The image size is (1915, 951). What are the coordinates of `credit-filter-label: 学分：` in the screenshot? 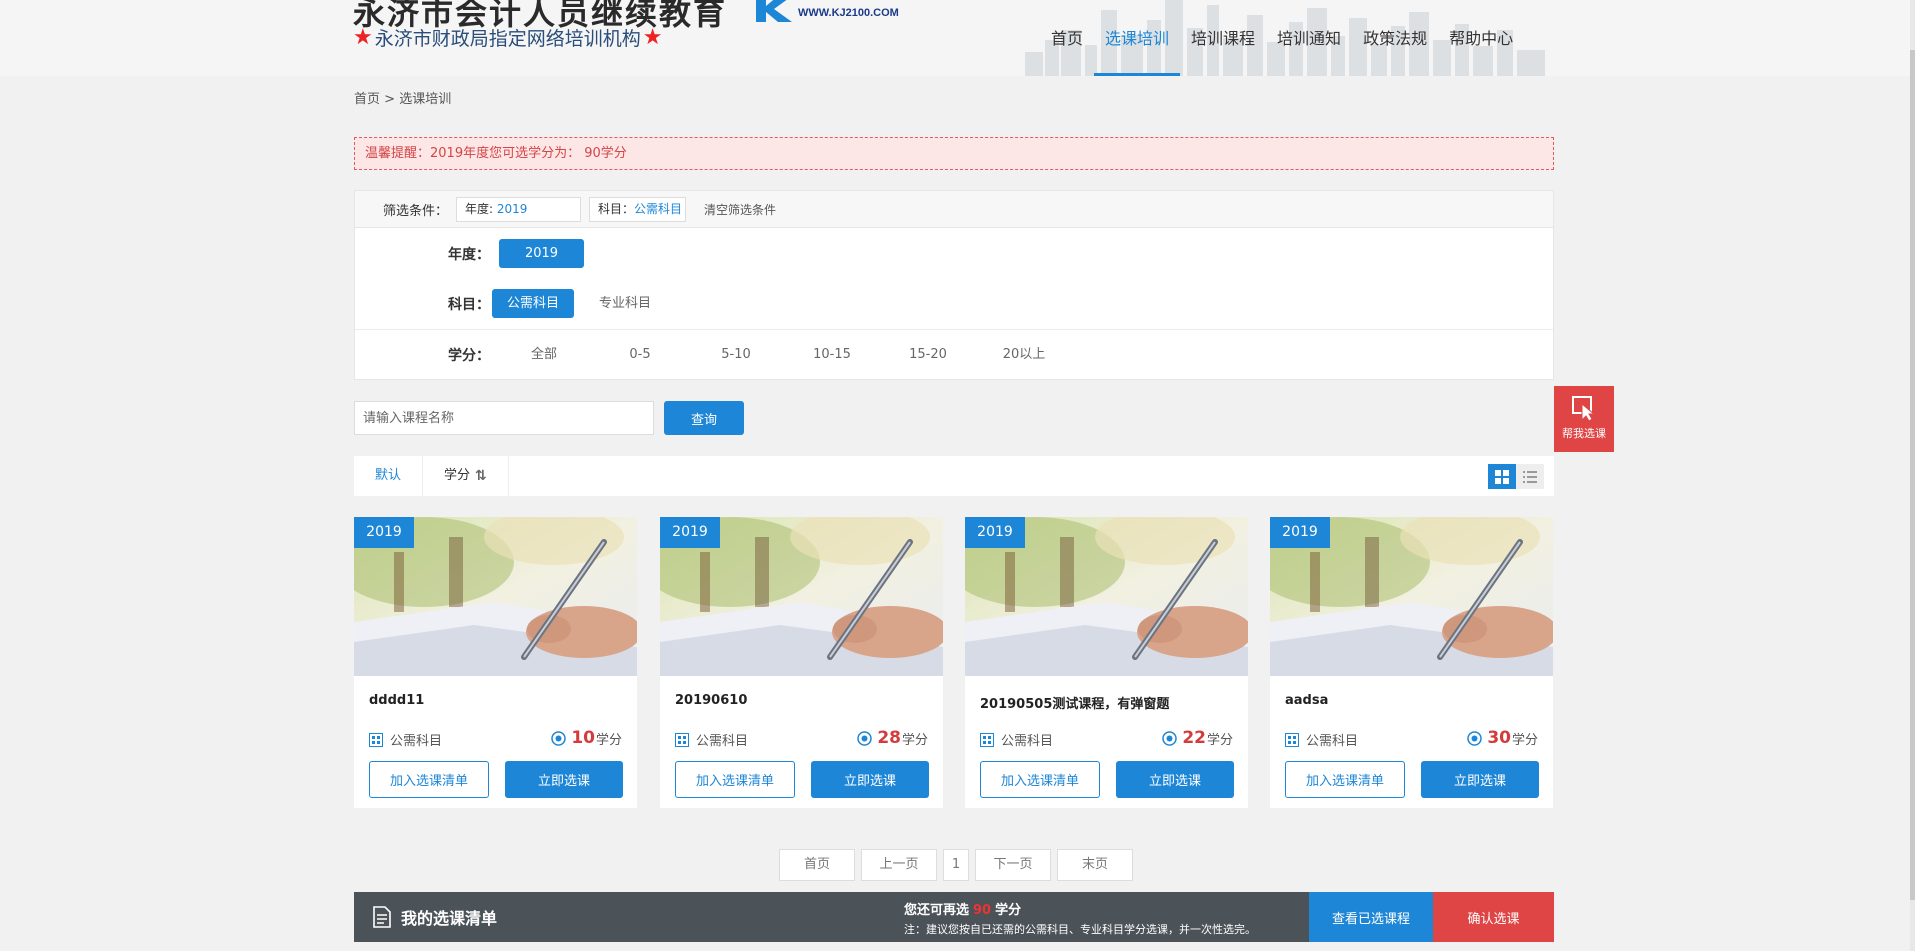 It's located at (469, 355).